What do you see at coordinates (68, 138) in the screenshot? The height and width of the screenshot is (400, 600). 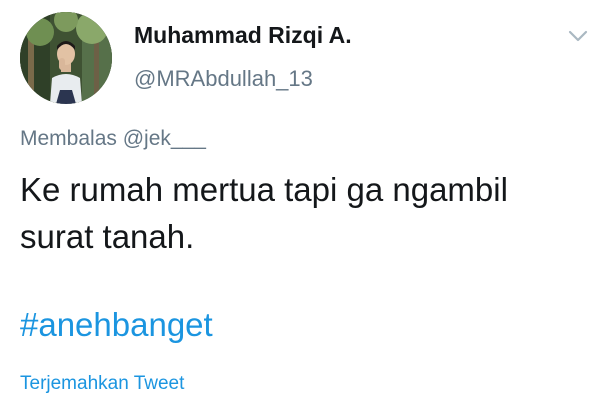 I see `reply-prefix: Membalas` at bounding box center [68, 138].